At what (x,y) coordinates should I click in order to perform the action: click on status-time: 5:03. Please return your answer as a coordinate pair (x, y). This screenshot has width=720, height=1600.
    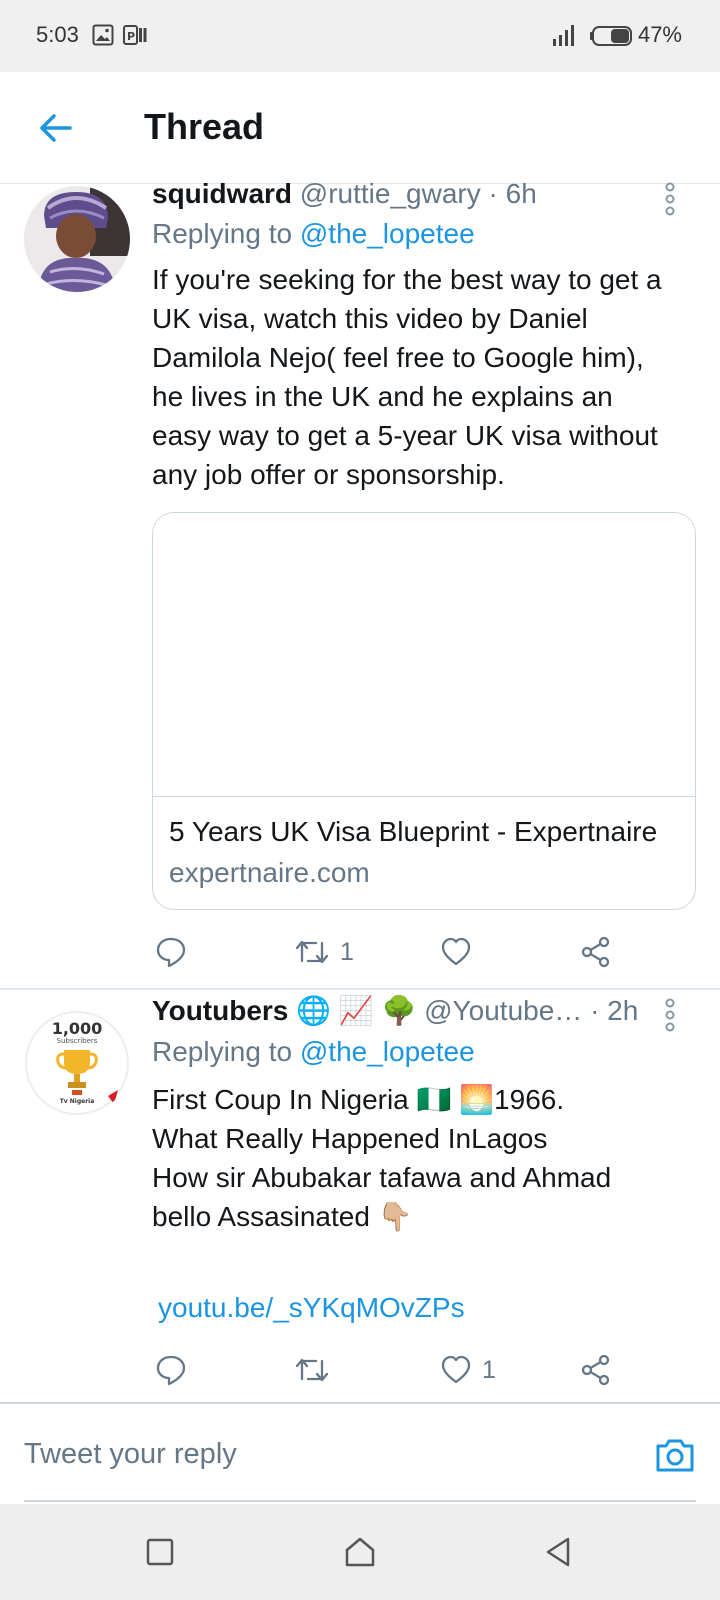
    Looking at the image, I should click on (57, 34).